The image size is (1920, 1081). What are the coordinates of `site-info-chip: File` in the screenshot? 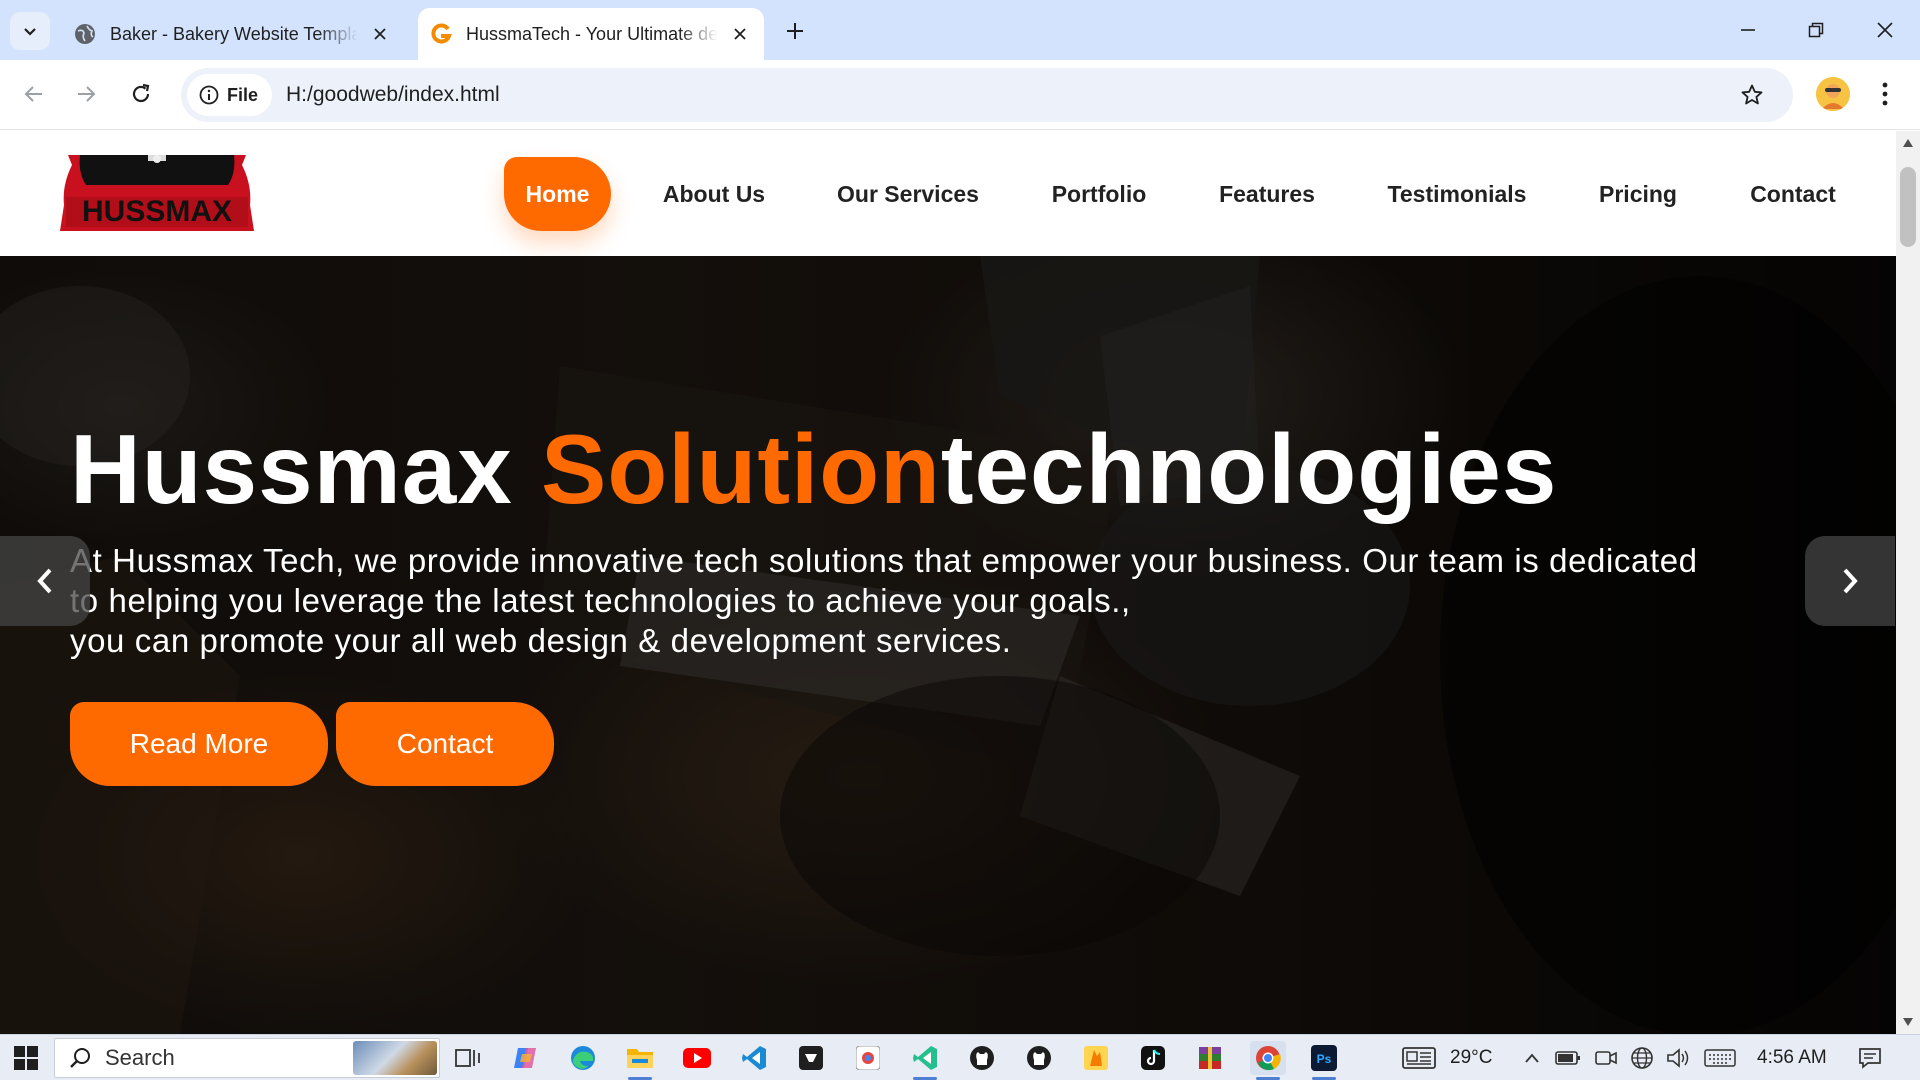 It's located at (230, 95).